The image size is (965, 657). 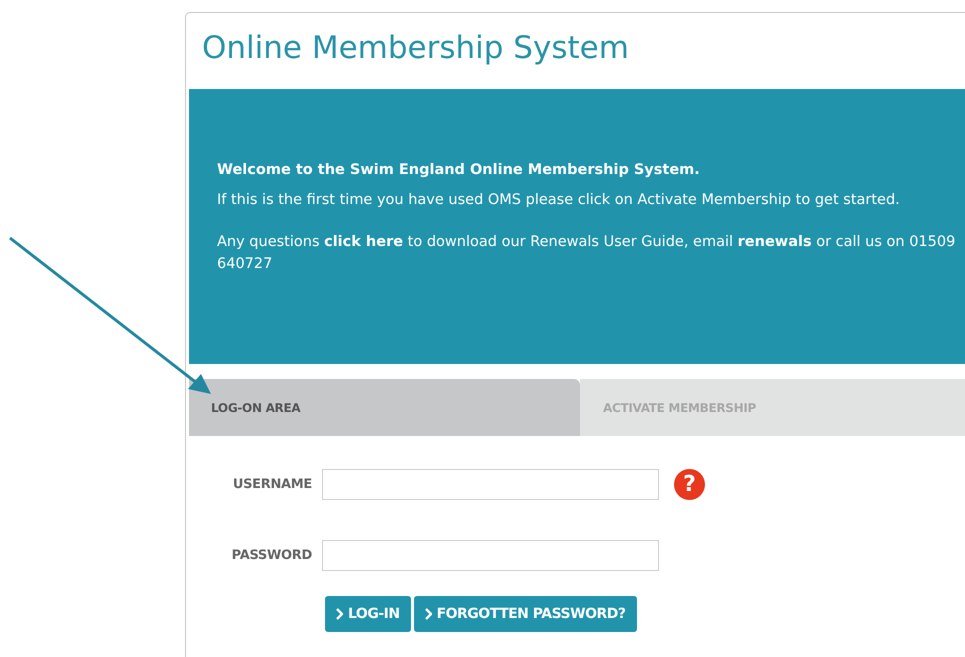 I want to click on help-icon: ?, so click(x=689, y=484).